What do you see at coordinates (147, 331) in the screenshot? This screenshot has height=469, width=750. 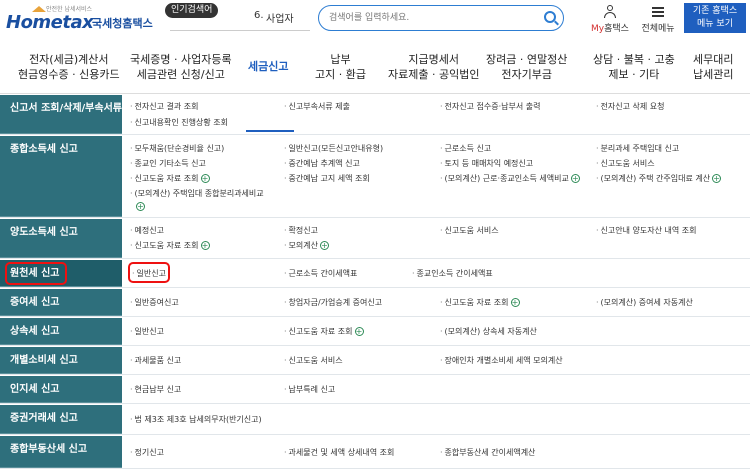 I see `menu-link: 일반신고` at bounding box center [147, 331].